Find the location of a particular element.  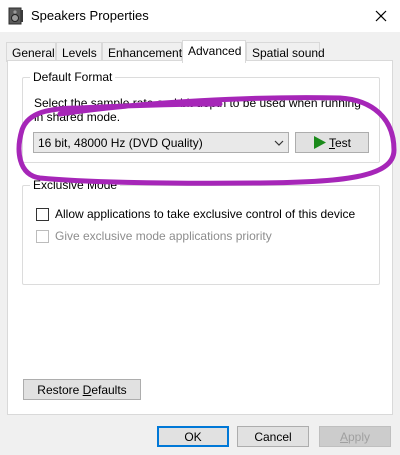

cancel-label: Cancel is located at coordinates (273, 437).